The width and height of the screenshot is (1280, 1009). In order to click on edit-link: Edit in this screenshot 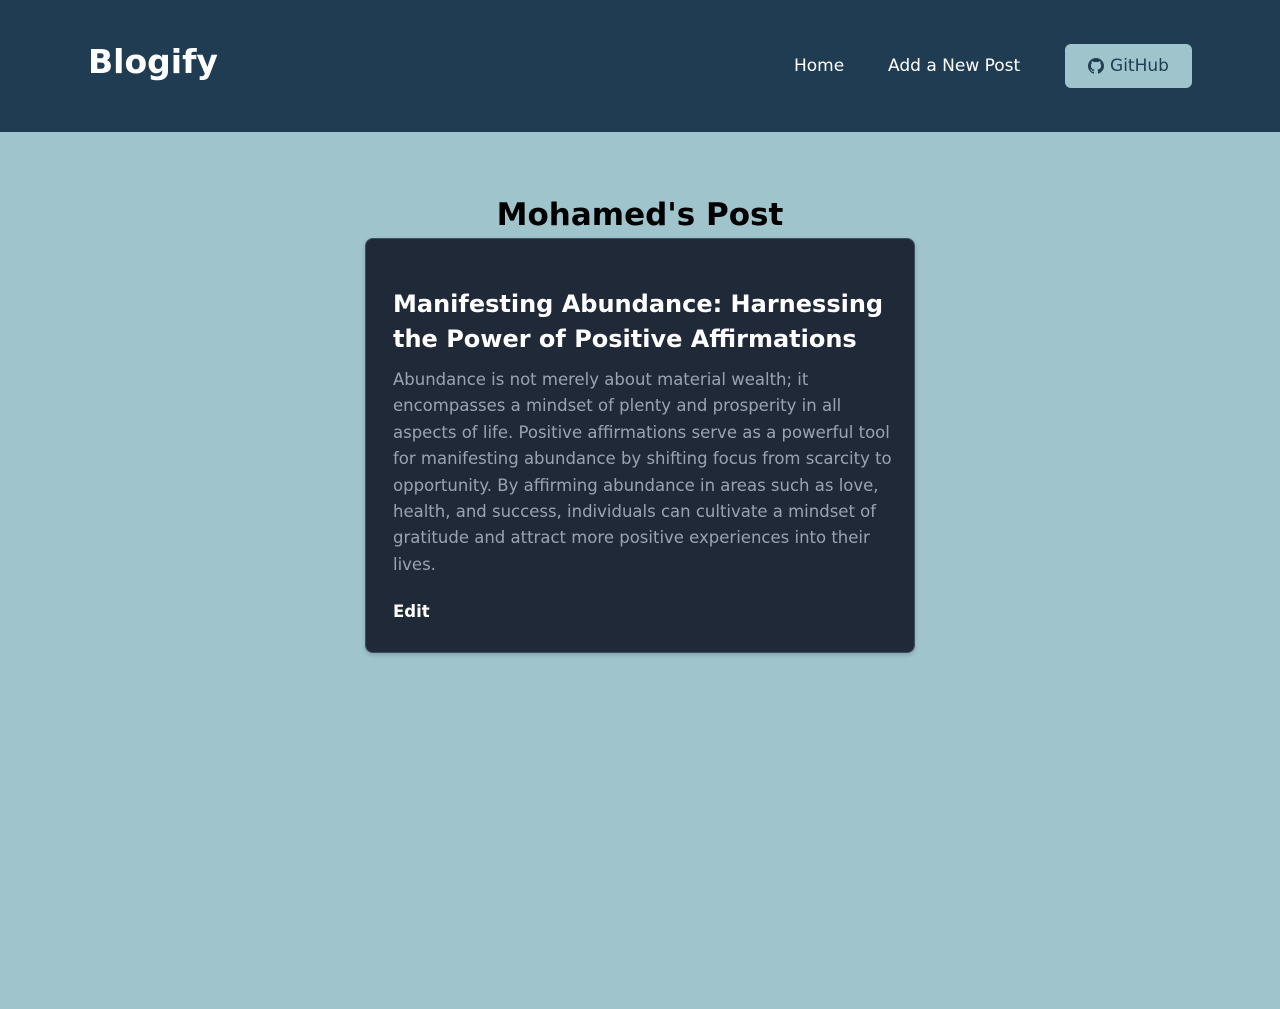, I will do `click(411, 612)`.